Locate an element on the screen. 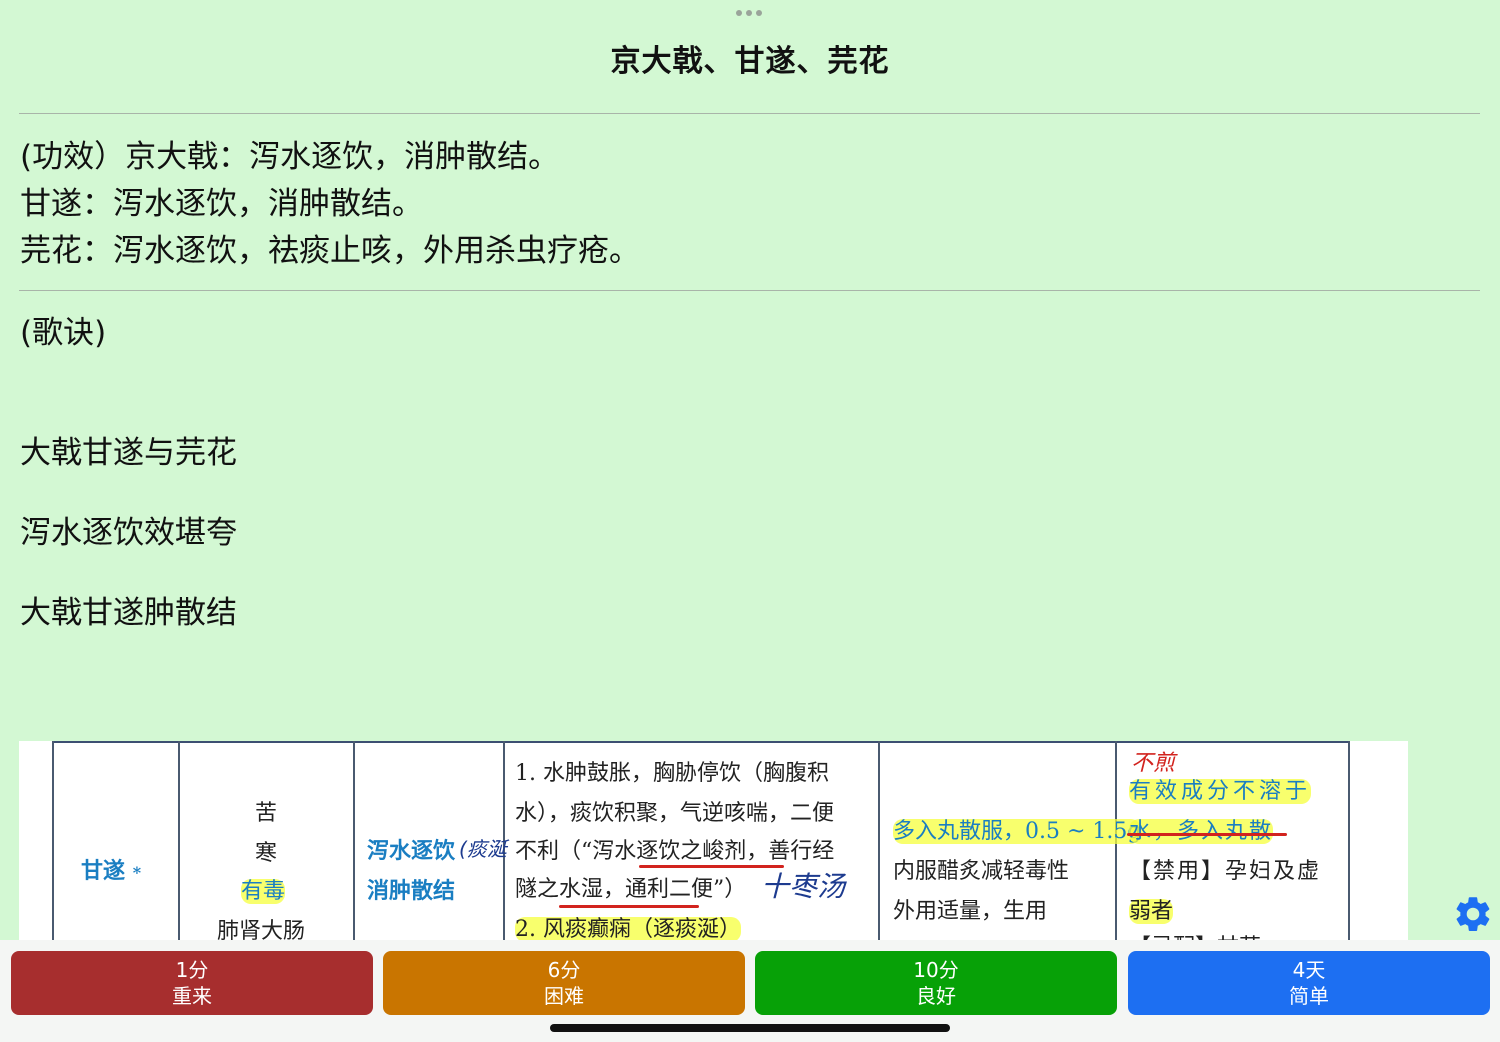 This screenshot has height=1042, width=1500. caution-line-4: 弱者 is located at coordinates (1151, 911).